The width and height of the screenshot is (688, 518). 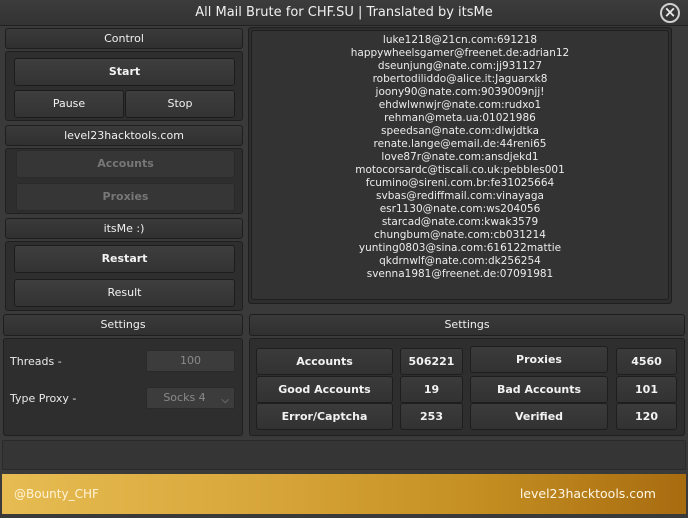 I want to click on footer-site-link: level23hacktools.com, so click(x=588, y=493).